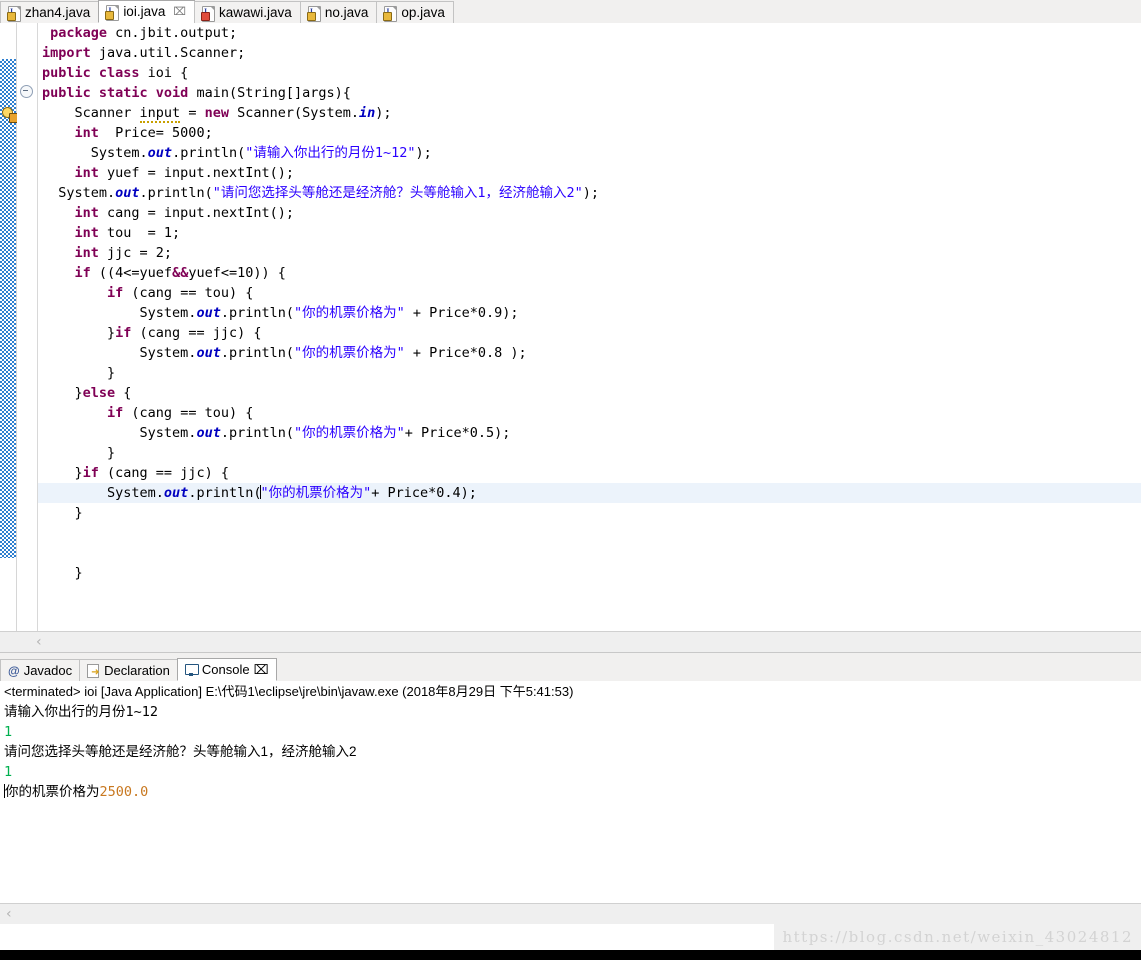  I want to click on code-line: if ((4<=yuef&&yuef<=10)) {, so click(180, 273).